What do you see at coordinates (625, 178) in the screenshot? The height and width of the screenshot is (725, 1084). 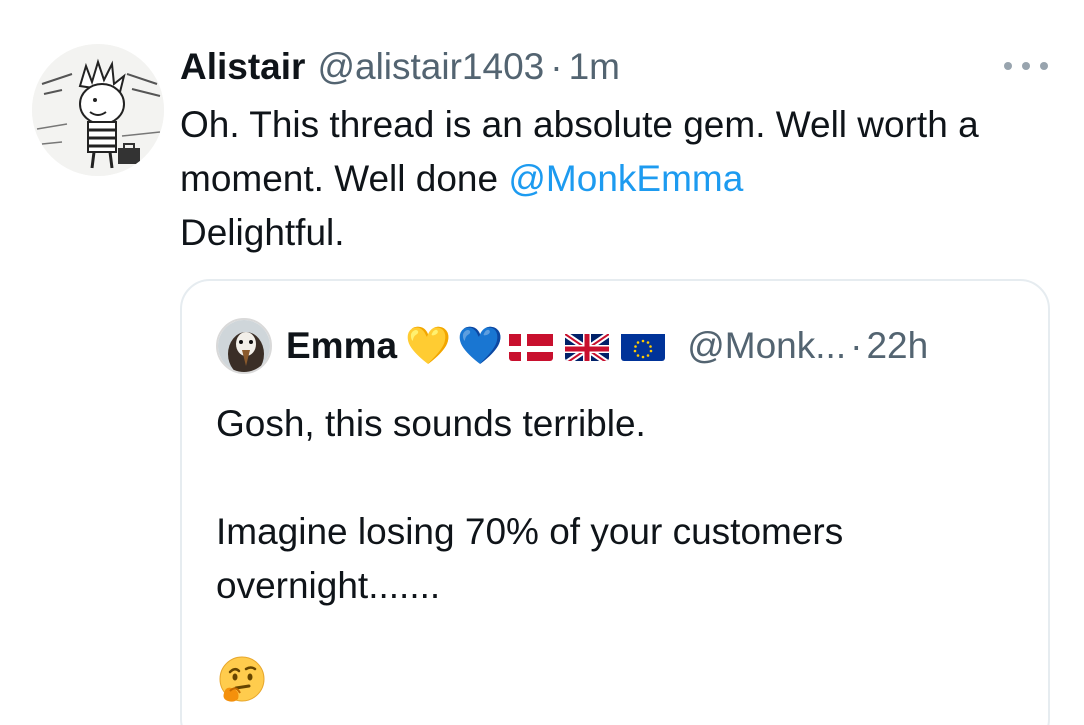 I see `mention-link: @MonkEmma` at bounding box center [625, 178].